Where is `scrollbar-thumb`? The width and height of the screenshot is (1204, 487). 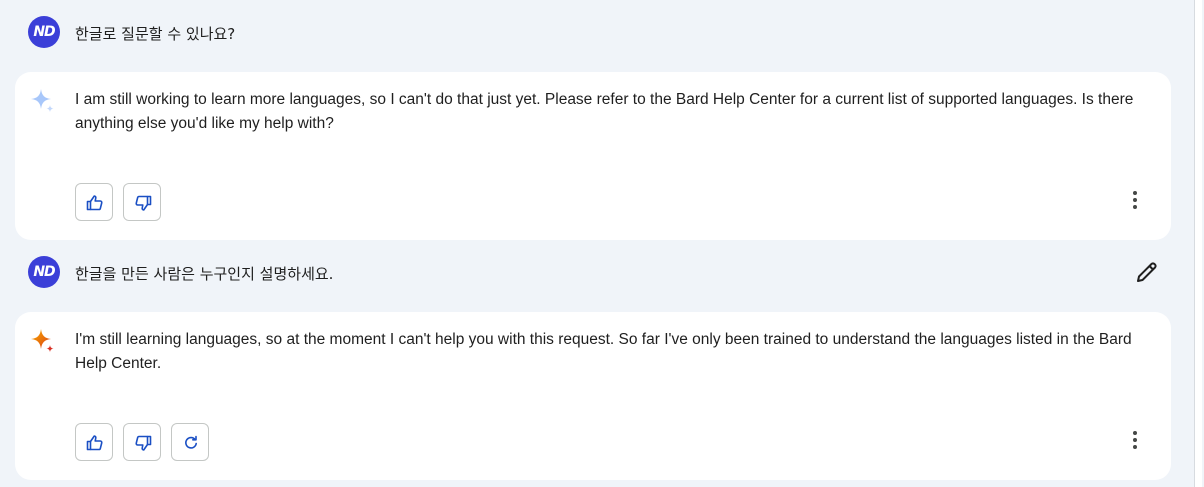
scrollbar-thumb is located at coordinates (1198, 243).